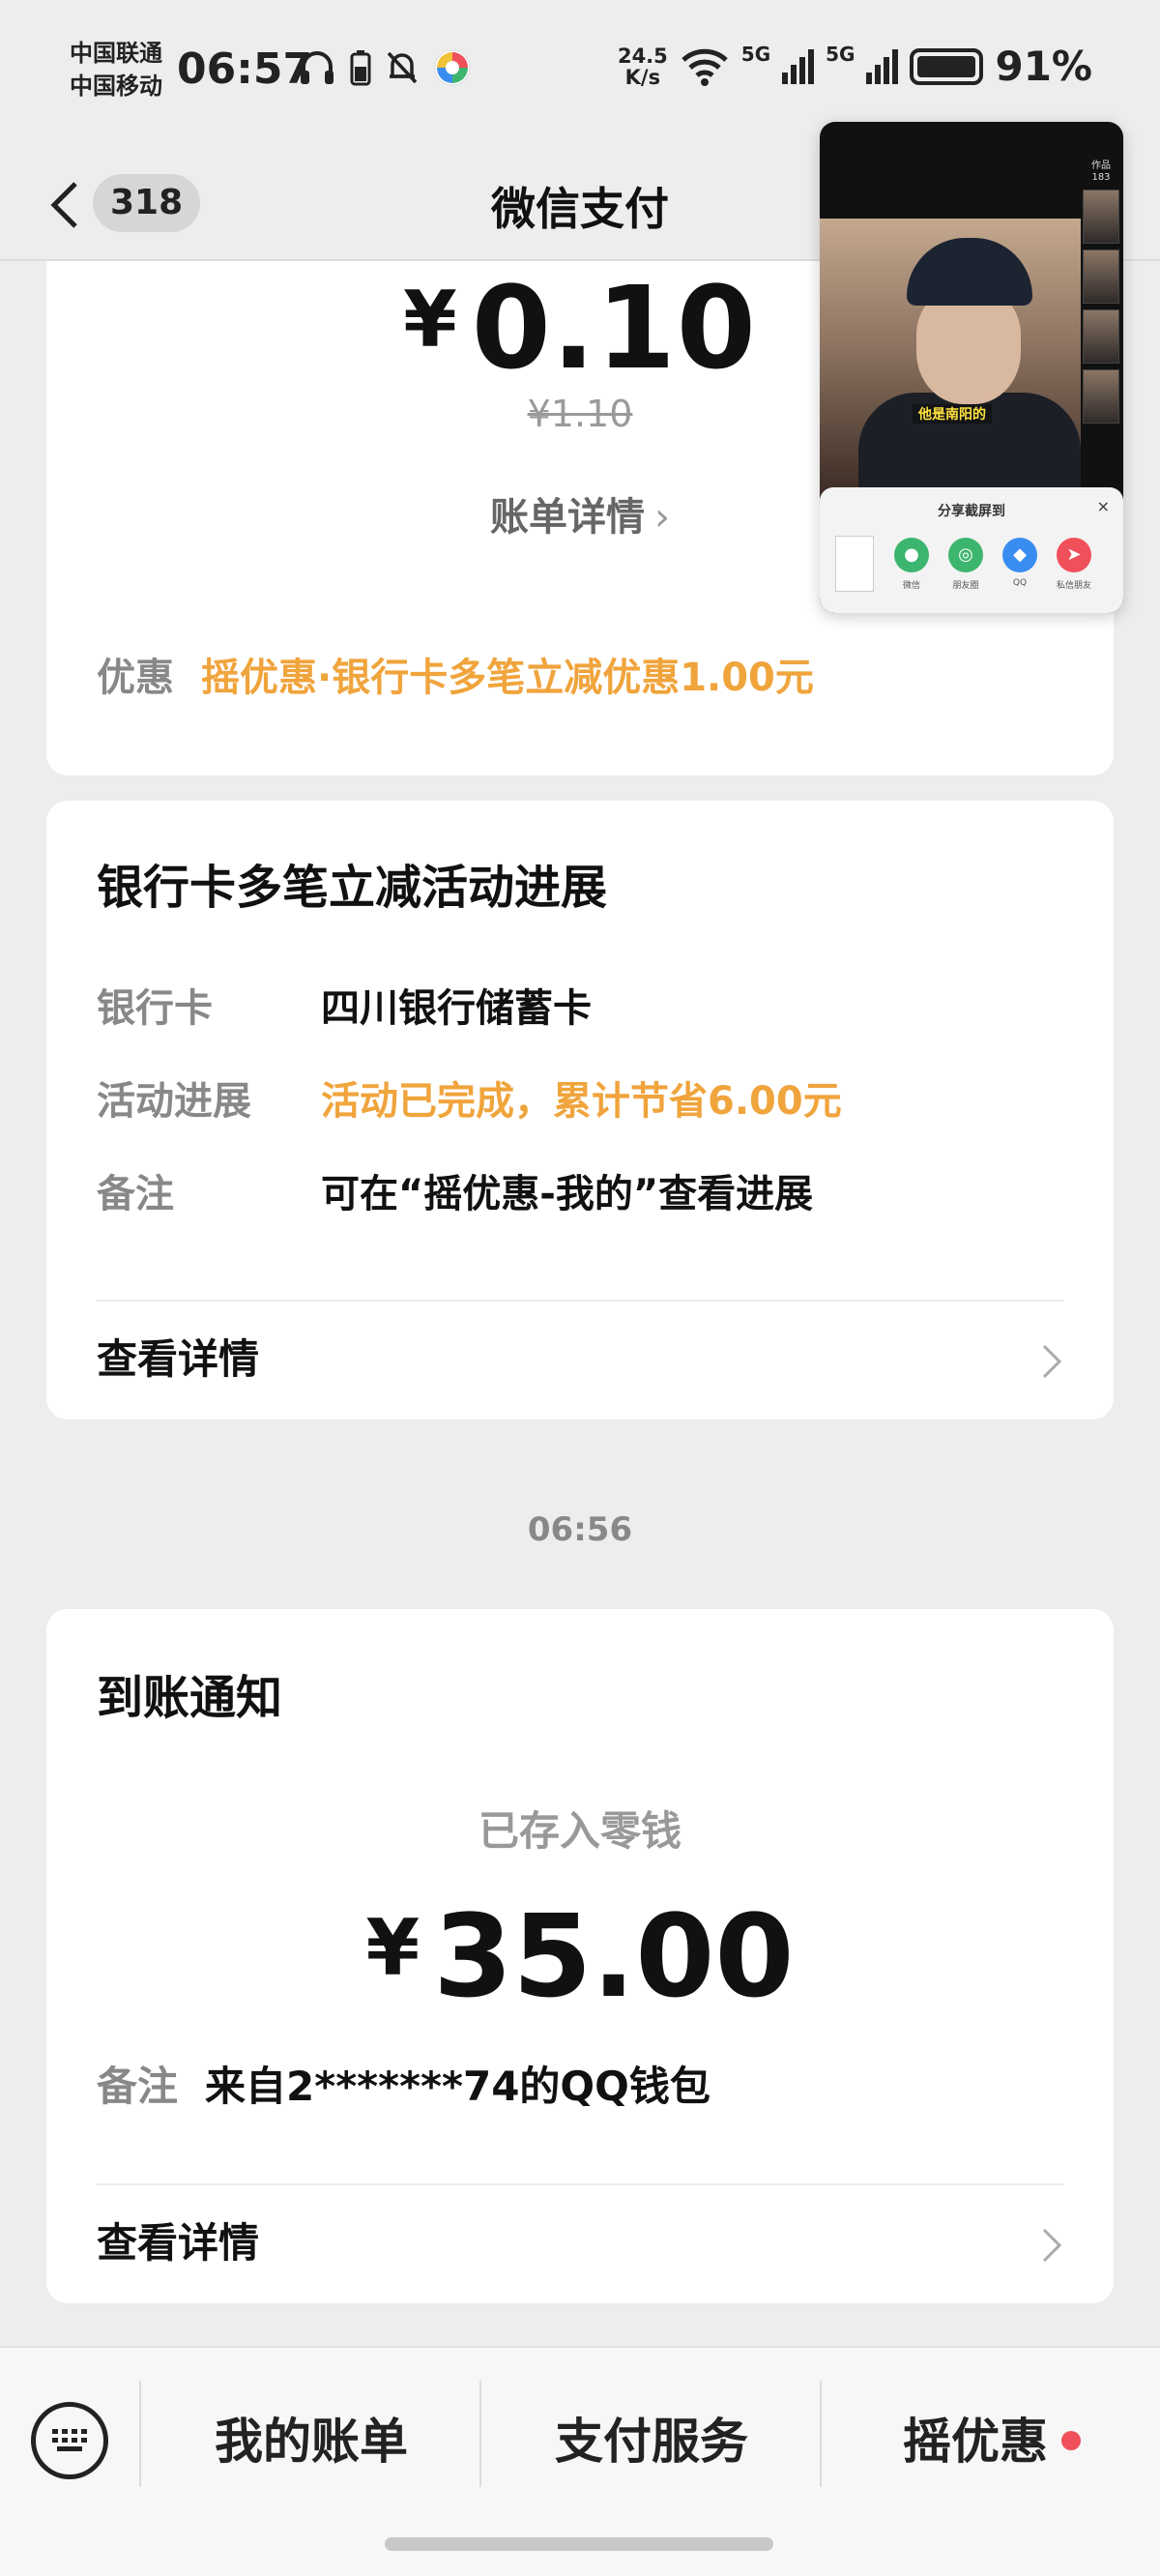 The width and height of the screenshot is (1160, 2576). Describe the element at coordinates (798, 66) in the screenshot. I see `signal-1-icon` at that location.